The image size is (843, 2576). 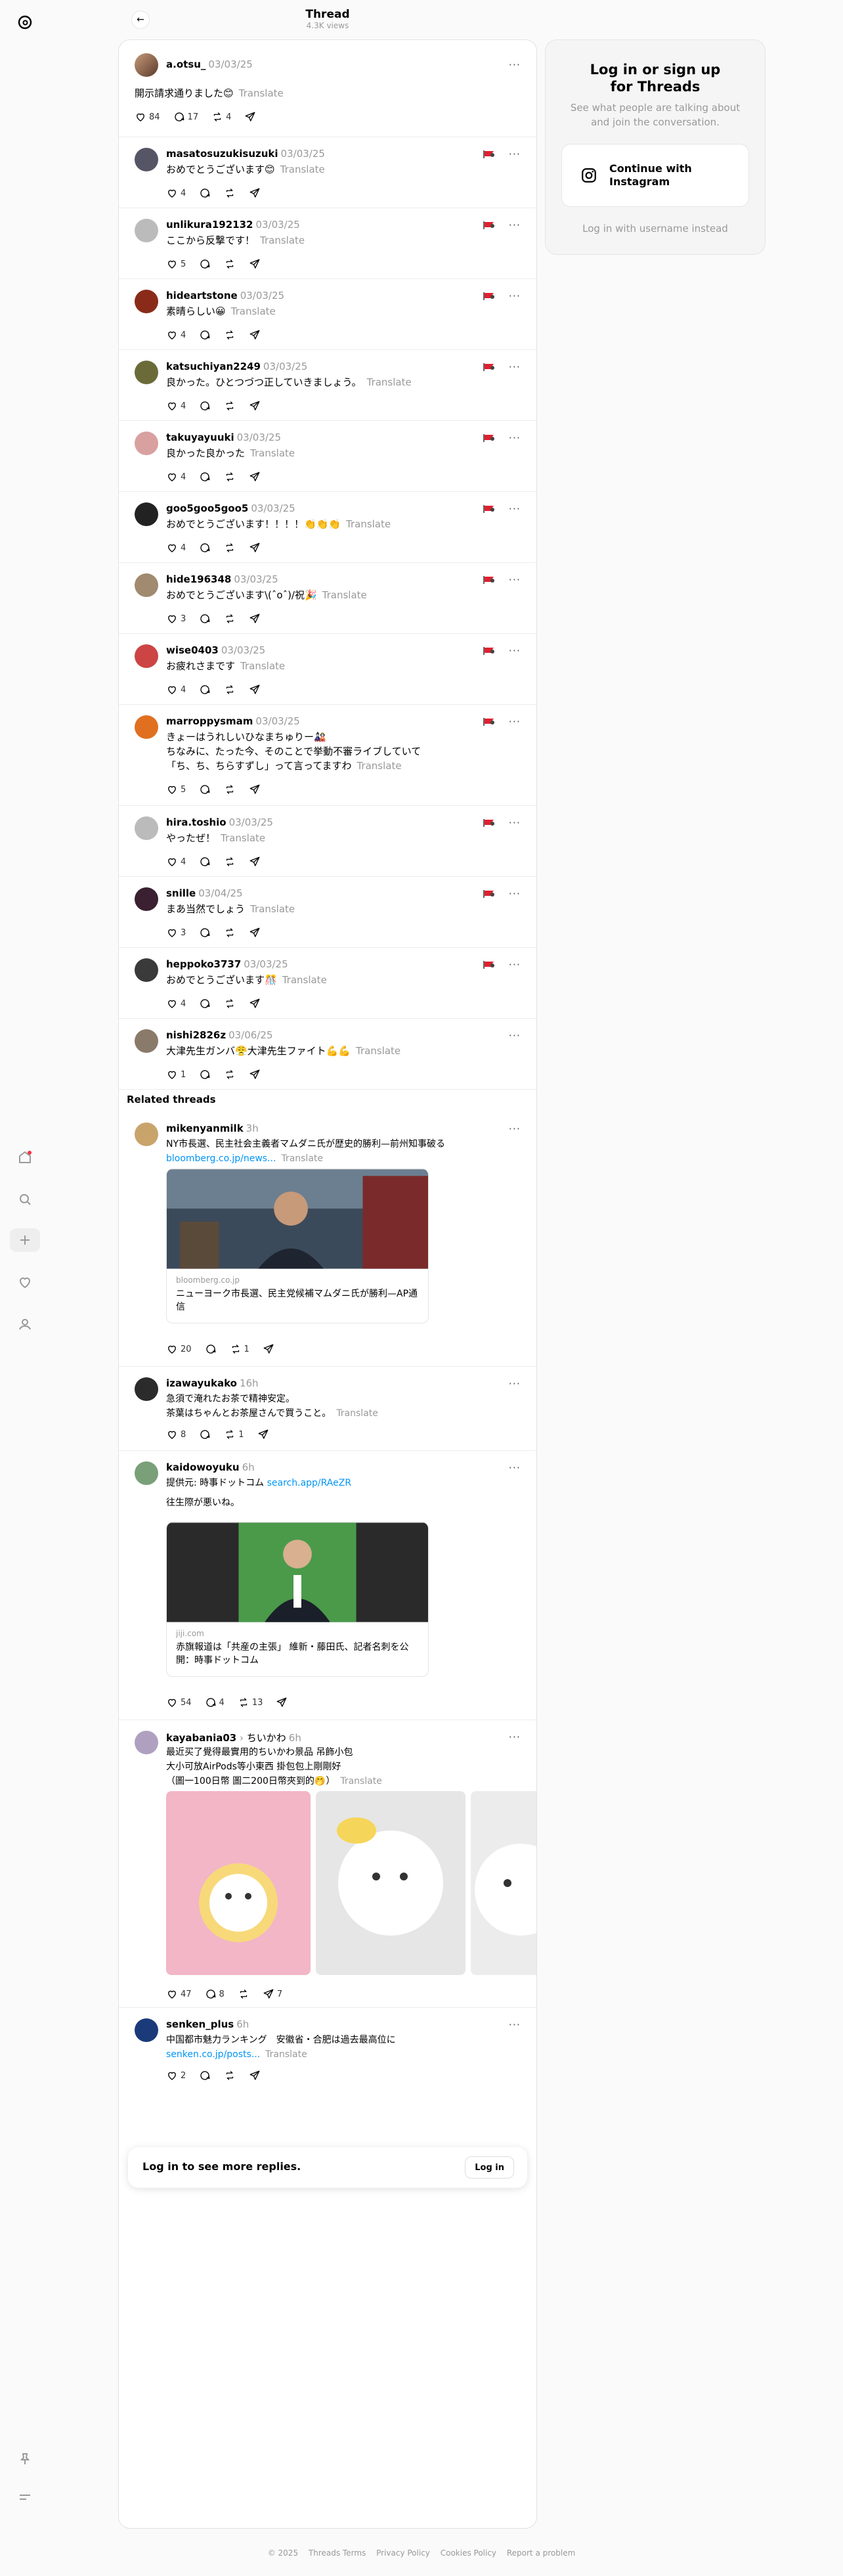 What do you see at coordinates (327, 841) in the screenshot?
I see `reply-item: hira.toshio 03/03/25 ··· やったぜ！ Translate 4` at bounding box center [327, 841].